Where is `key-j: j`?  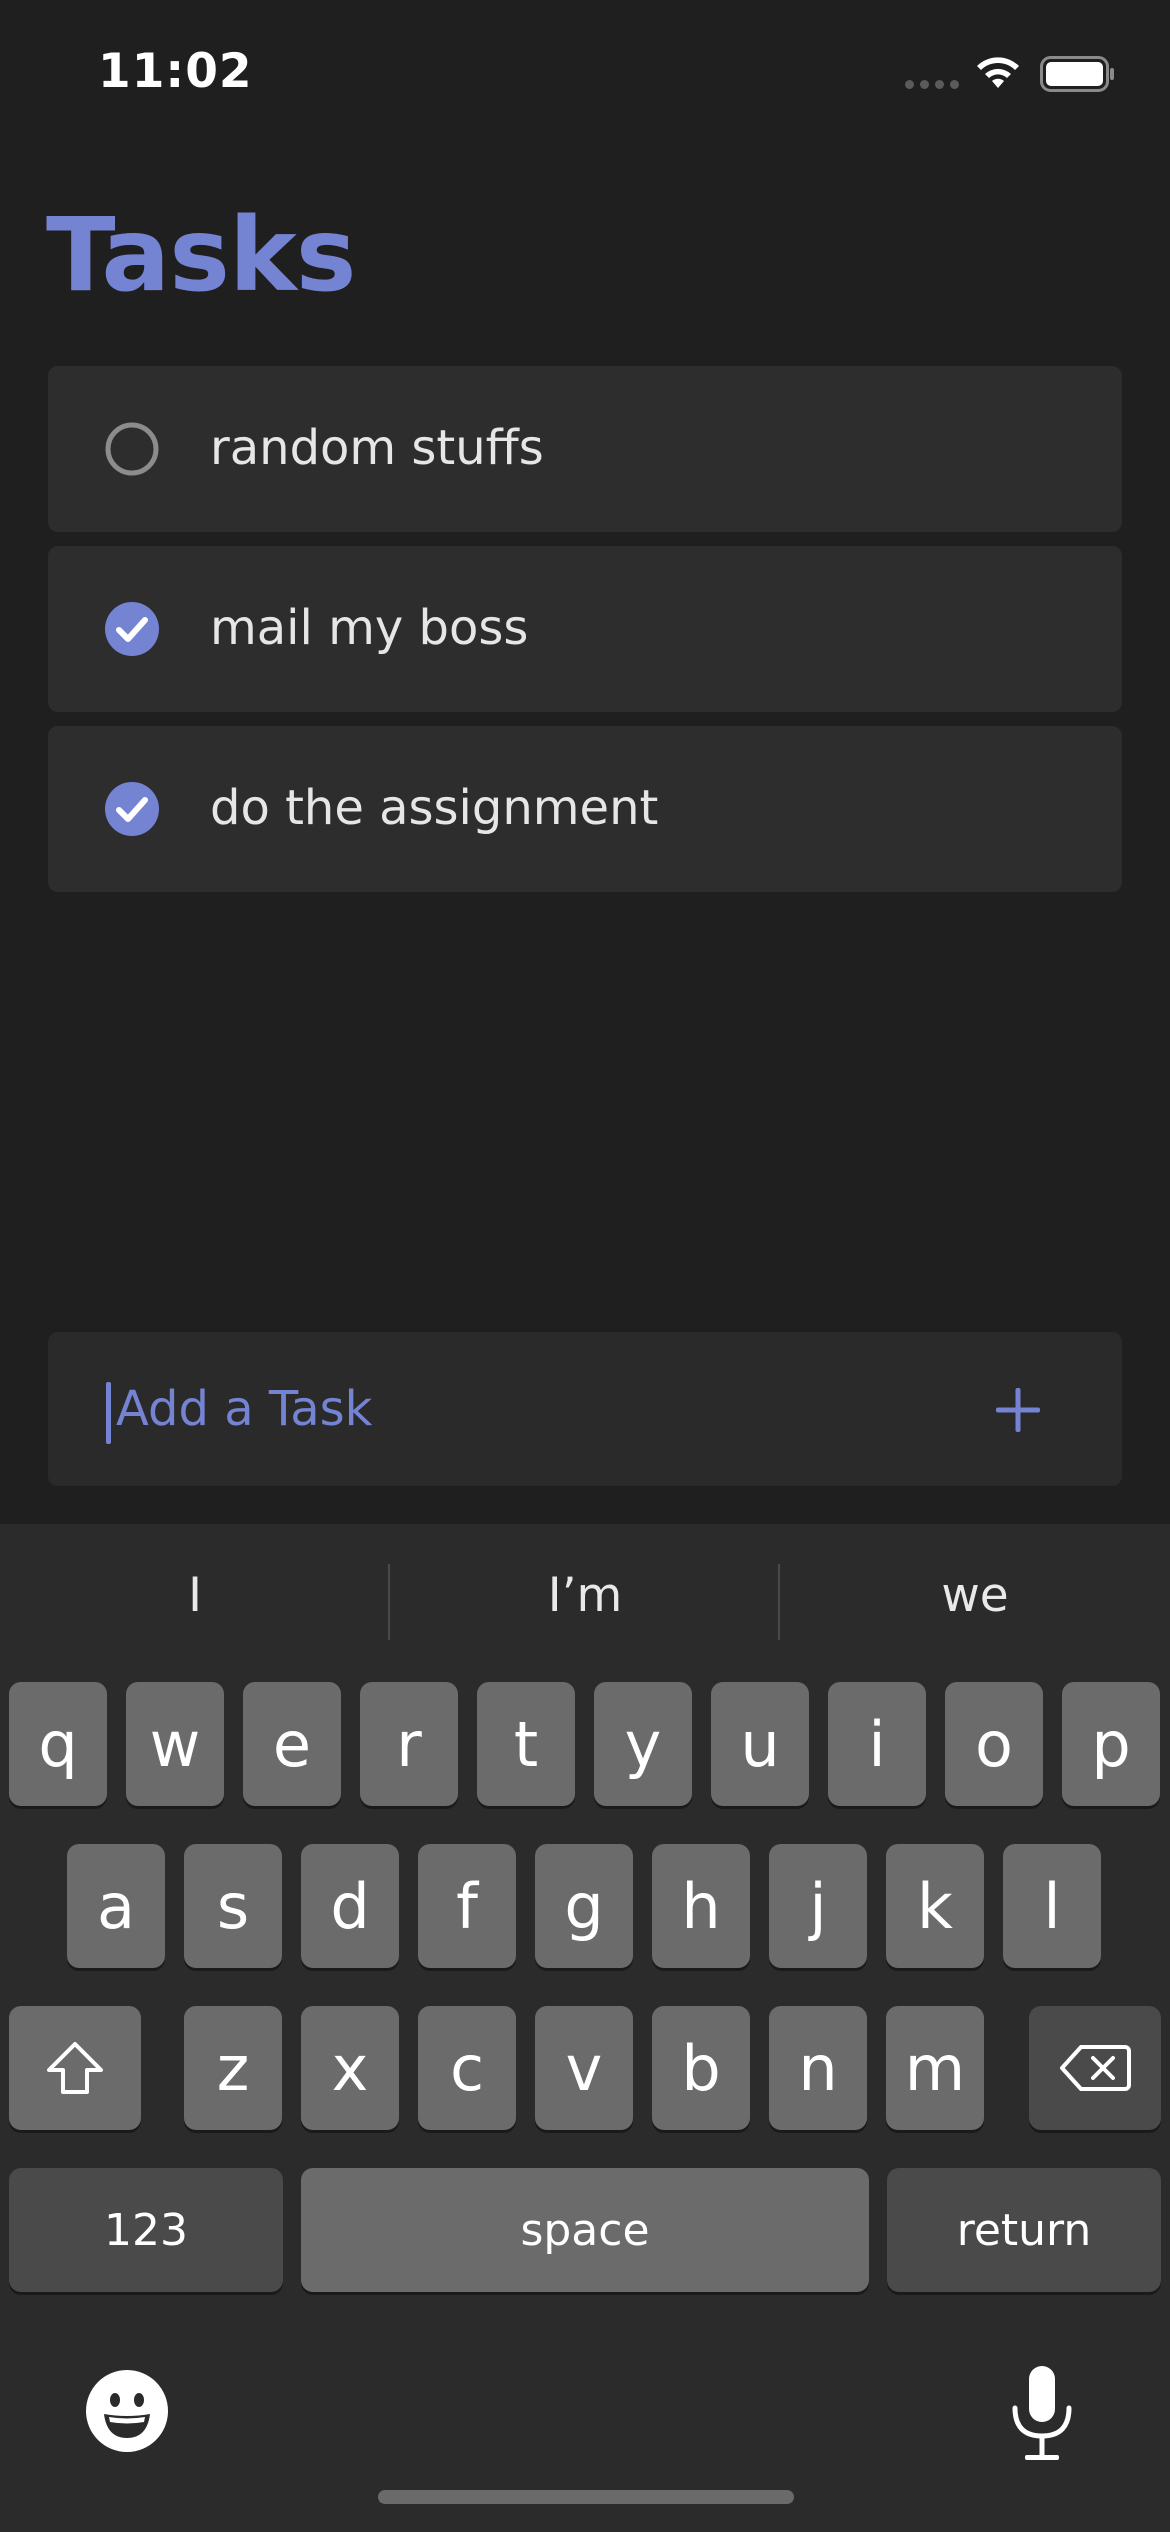 key-j: j is located at coordinates (818, 1906).